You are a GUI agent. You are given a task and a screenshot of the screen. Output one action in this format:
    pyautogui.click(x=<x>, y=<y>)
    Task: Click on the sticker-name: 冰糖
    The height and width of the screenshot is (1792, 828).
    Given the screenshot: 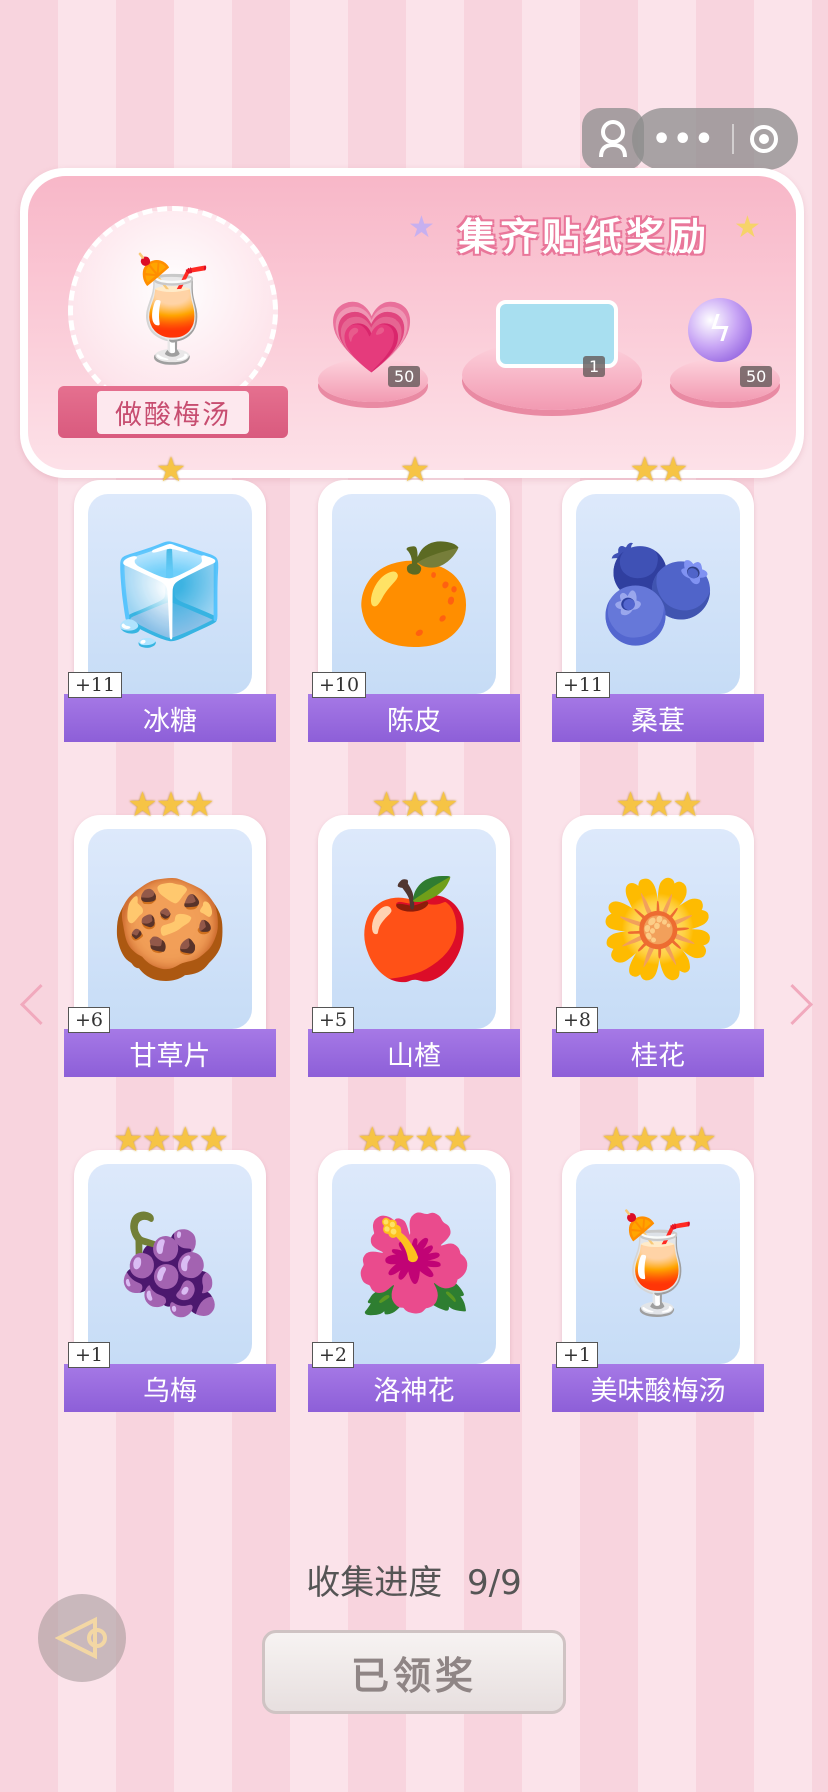 What is the action you would take?
    pyautogui.click(x=170, y=718)
    